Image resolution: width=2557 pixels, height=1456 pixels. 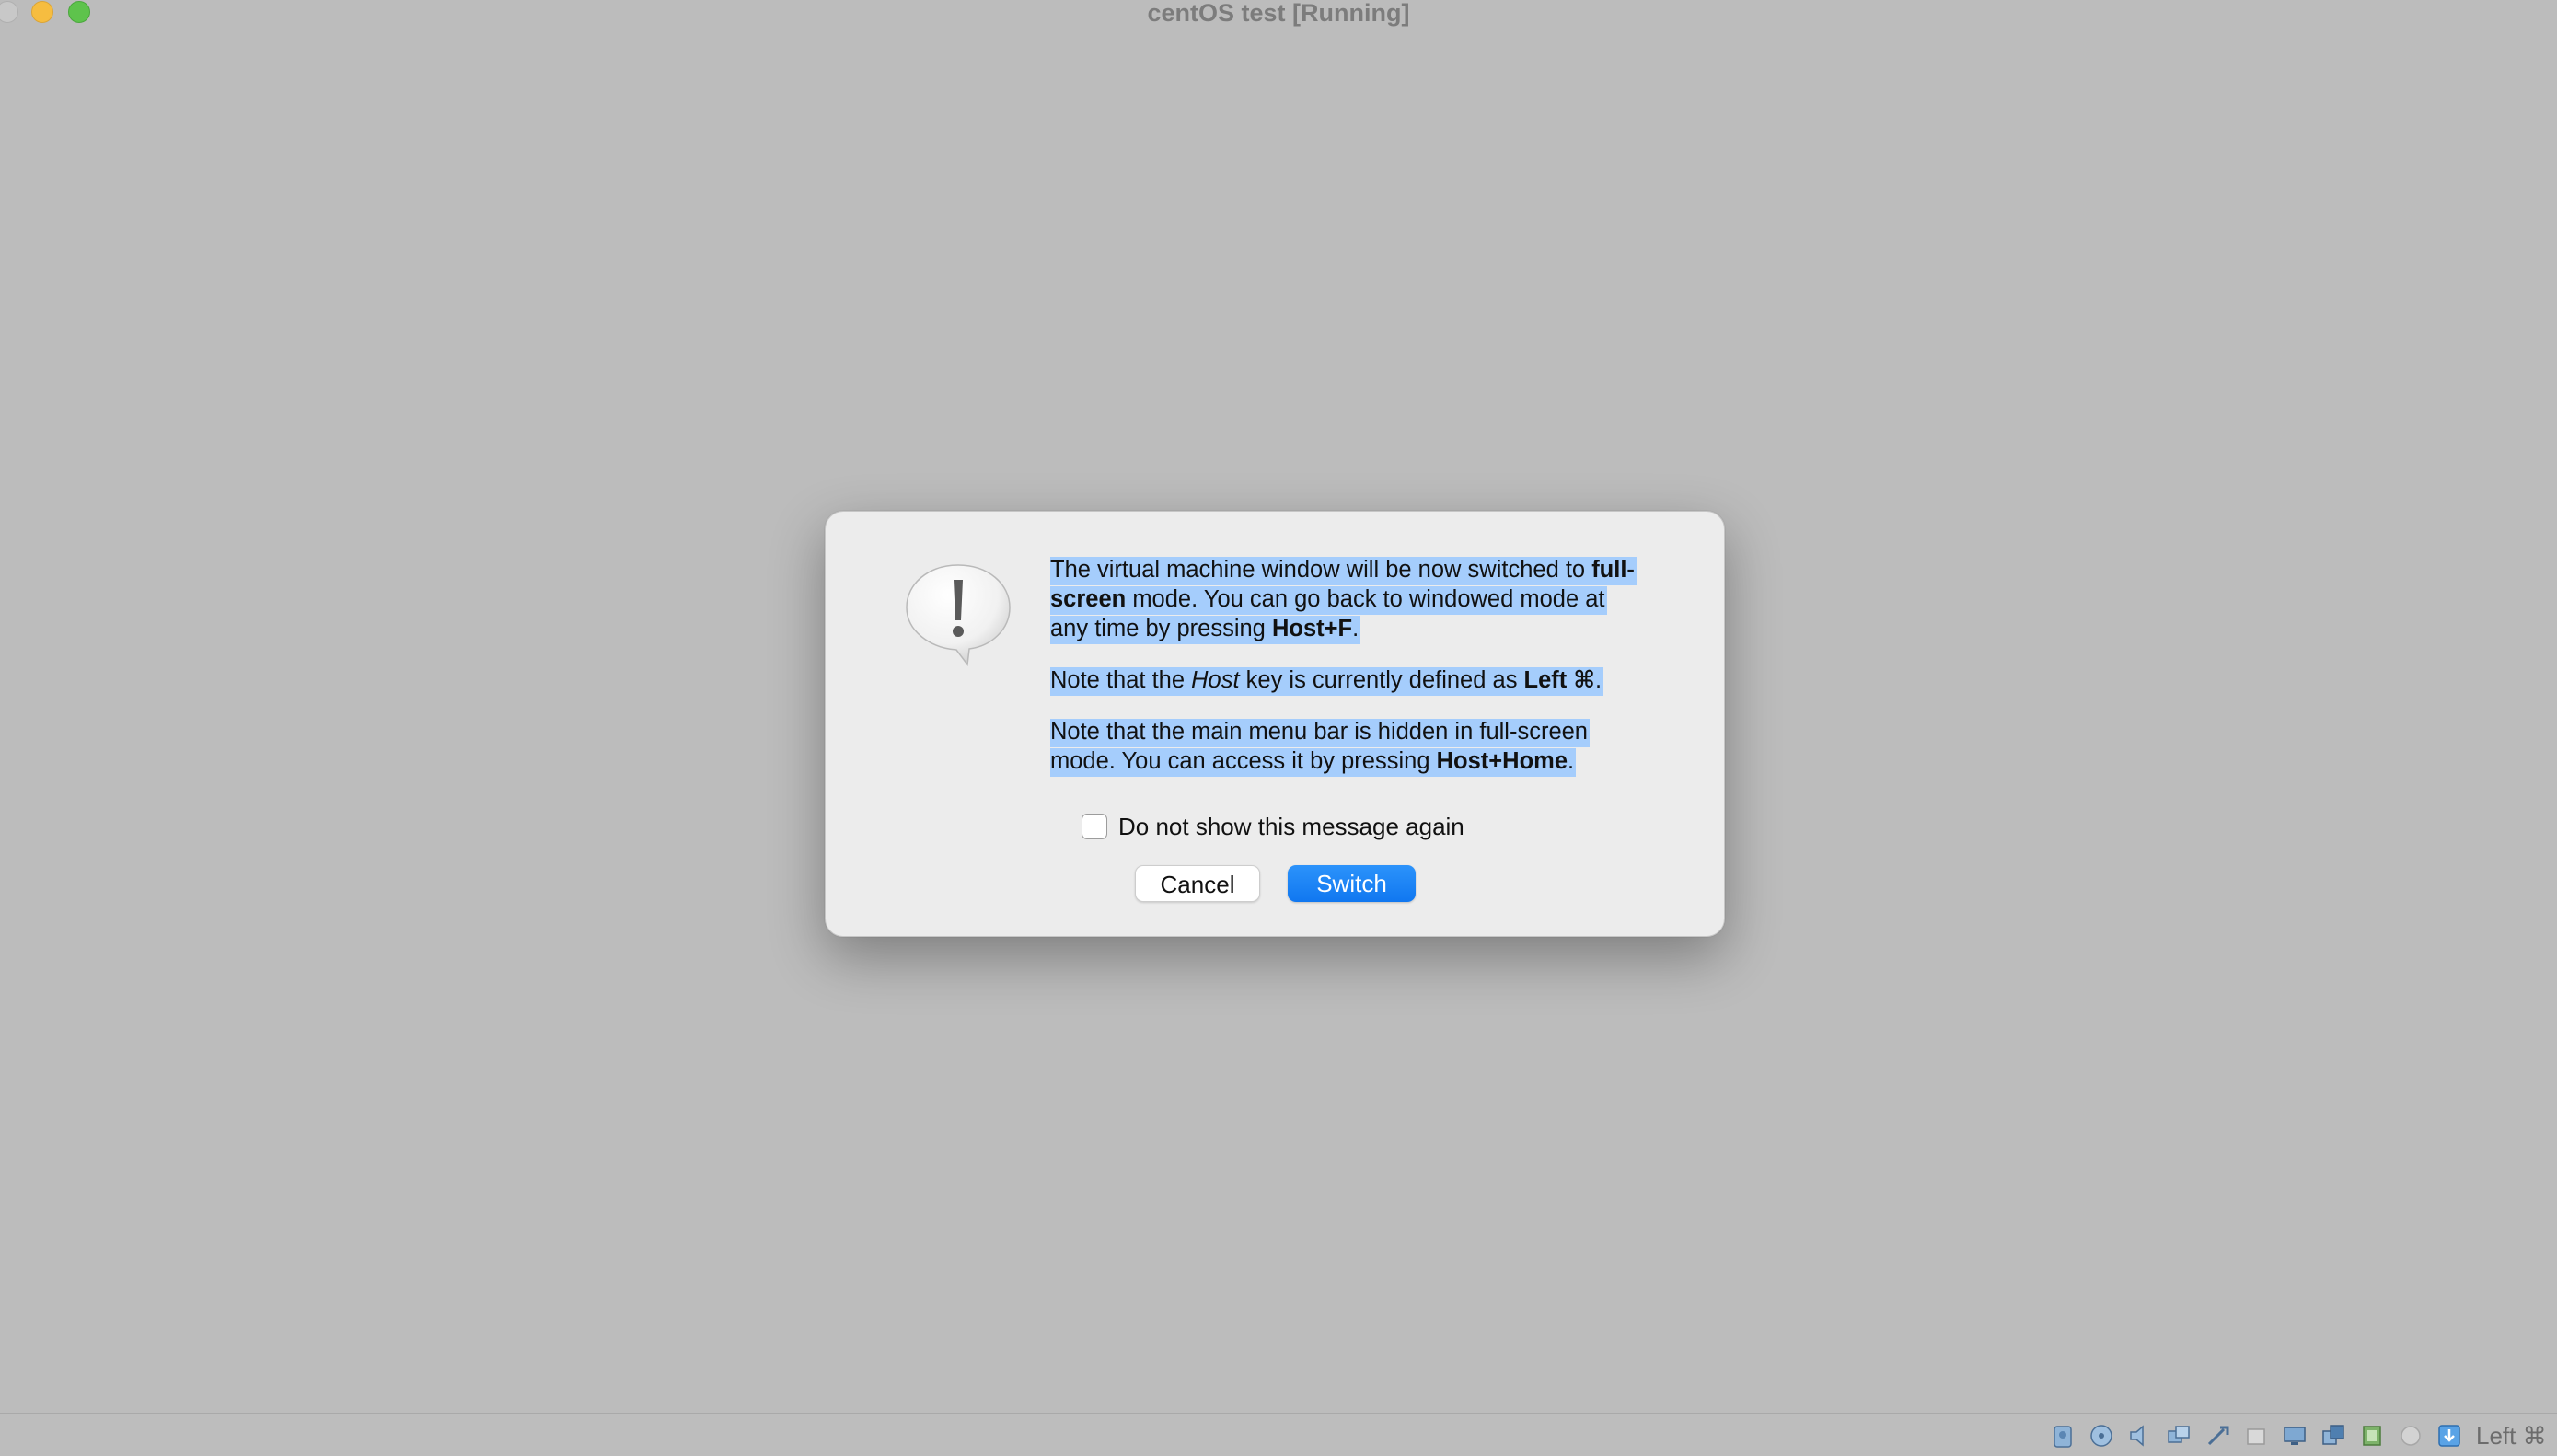 I want to click on cancel-button: Cancel, so click(x=1197, y=883).